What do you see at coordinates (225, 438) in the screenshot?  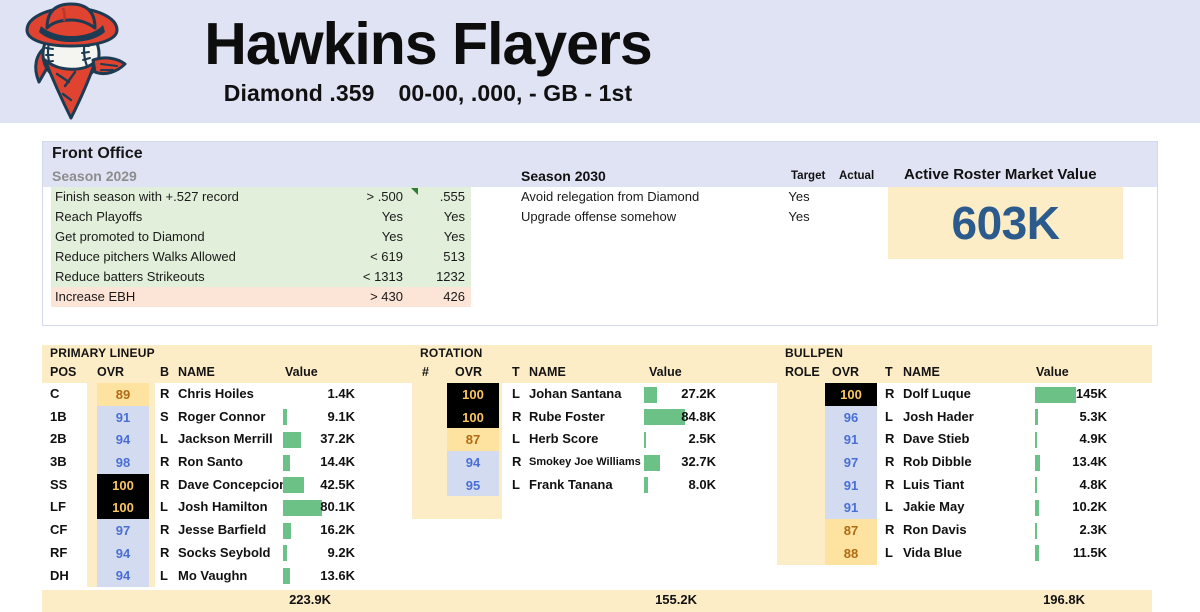 I see `player-name: Jackson Merrill` at bounding box center [225, 438].